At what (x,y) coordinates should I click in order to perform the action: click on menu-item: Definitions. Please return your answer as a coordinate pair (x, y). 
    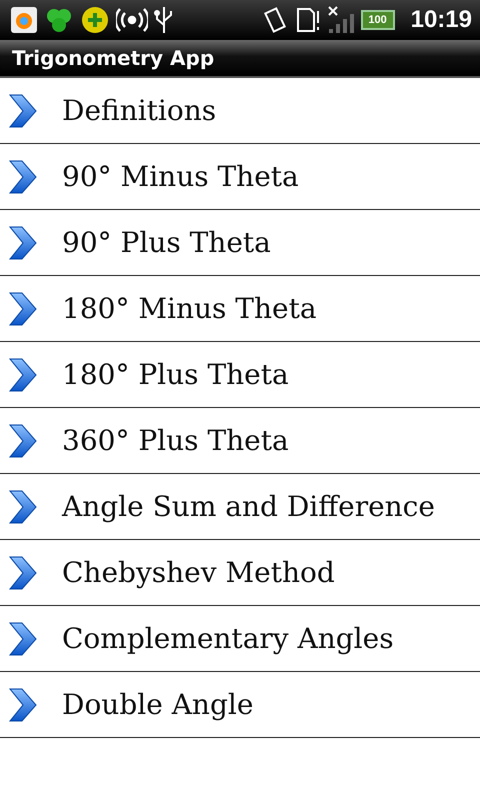
    Looking at the image, I should click on (240, 111).